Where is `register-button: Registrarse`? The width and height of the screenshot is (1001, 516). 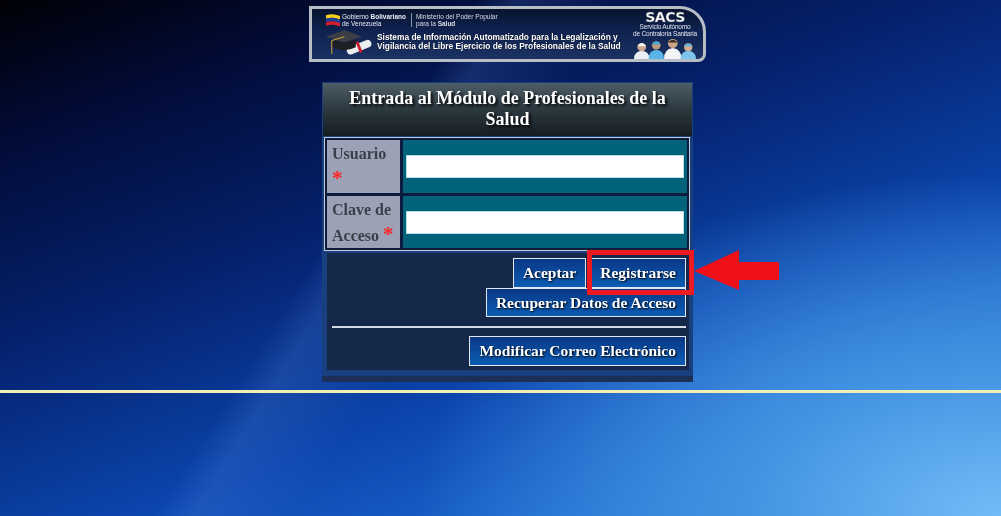 register-button: Registrarse is located at coordinates (638, 273).